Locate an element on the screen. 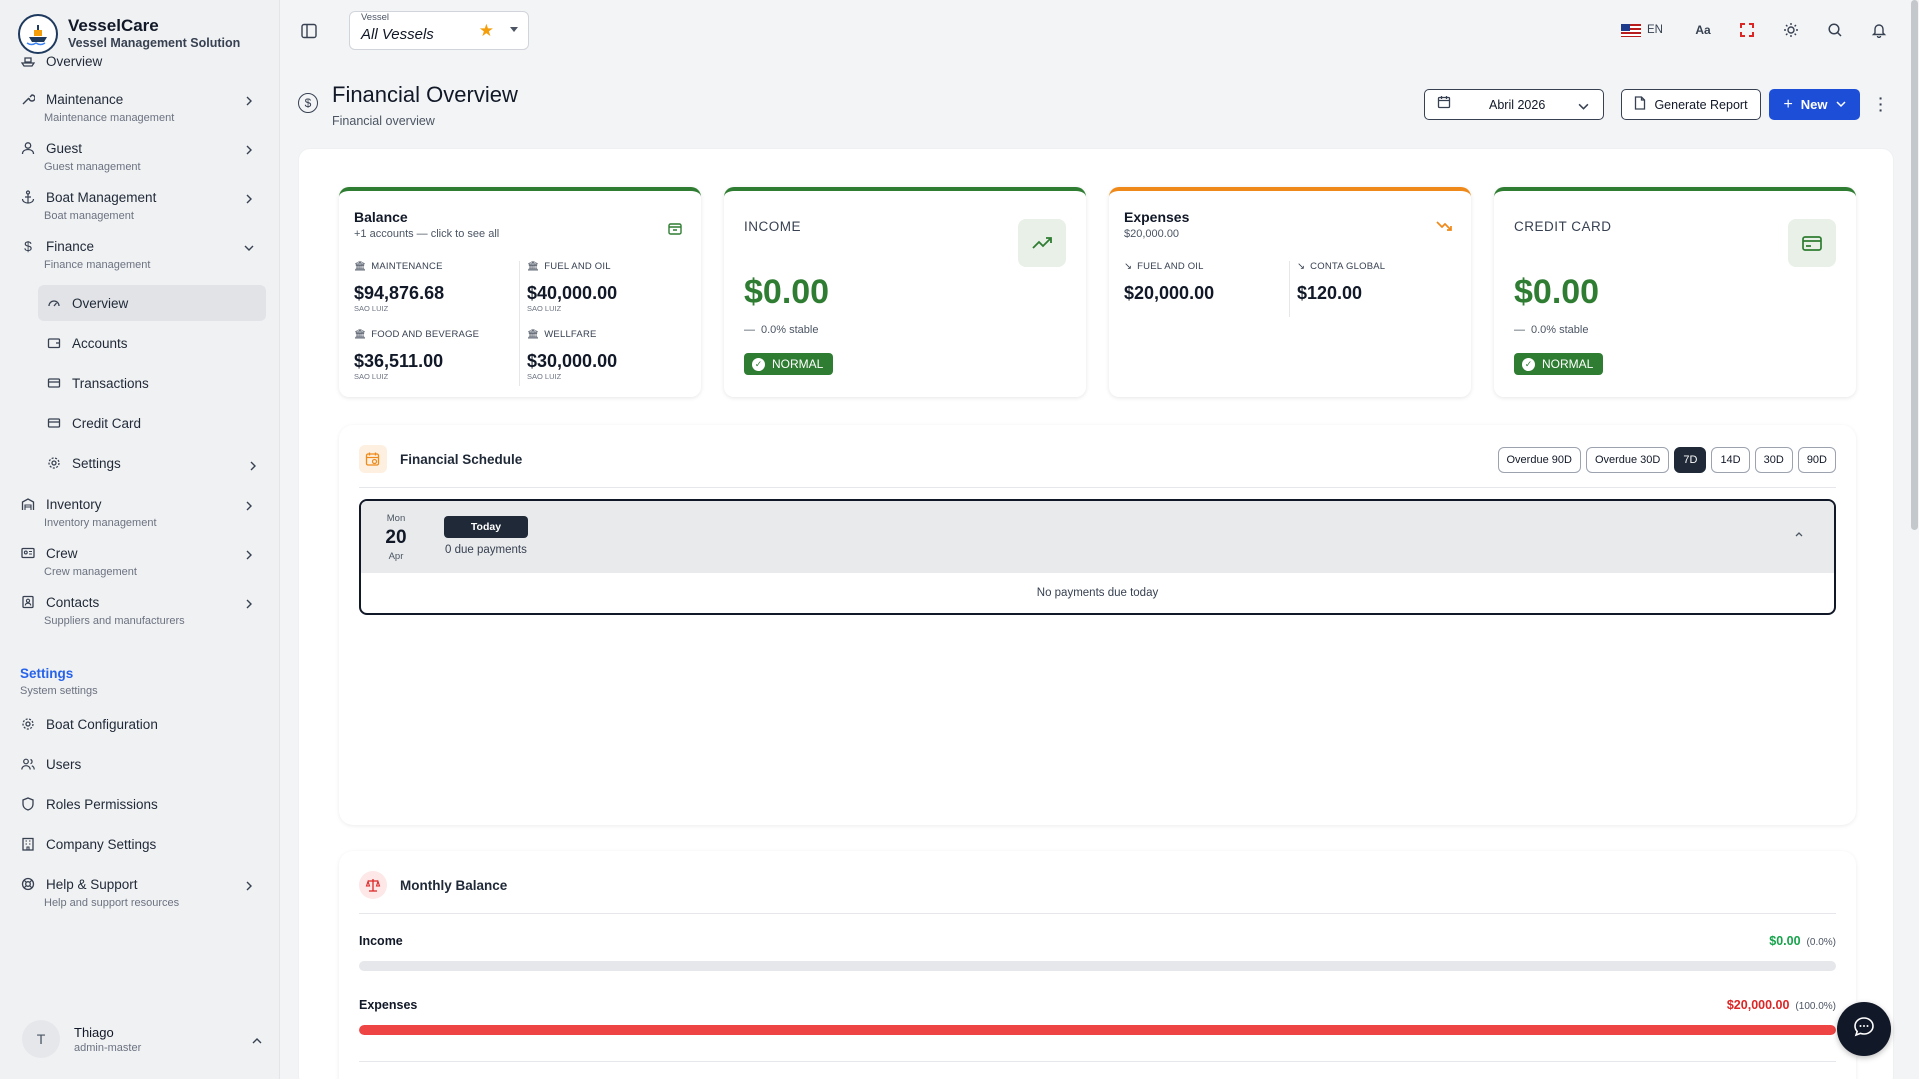 This screenshot has height=1079, width=1919. sidebar-item-company-settings: Company Settings is located at coordinates (139, 853).